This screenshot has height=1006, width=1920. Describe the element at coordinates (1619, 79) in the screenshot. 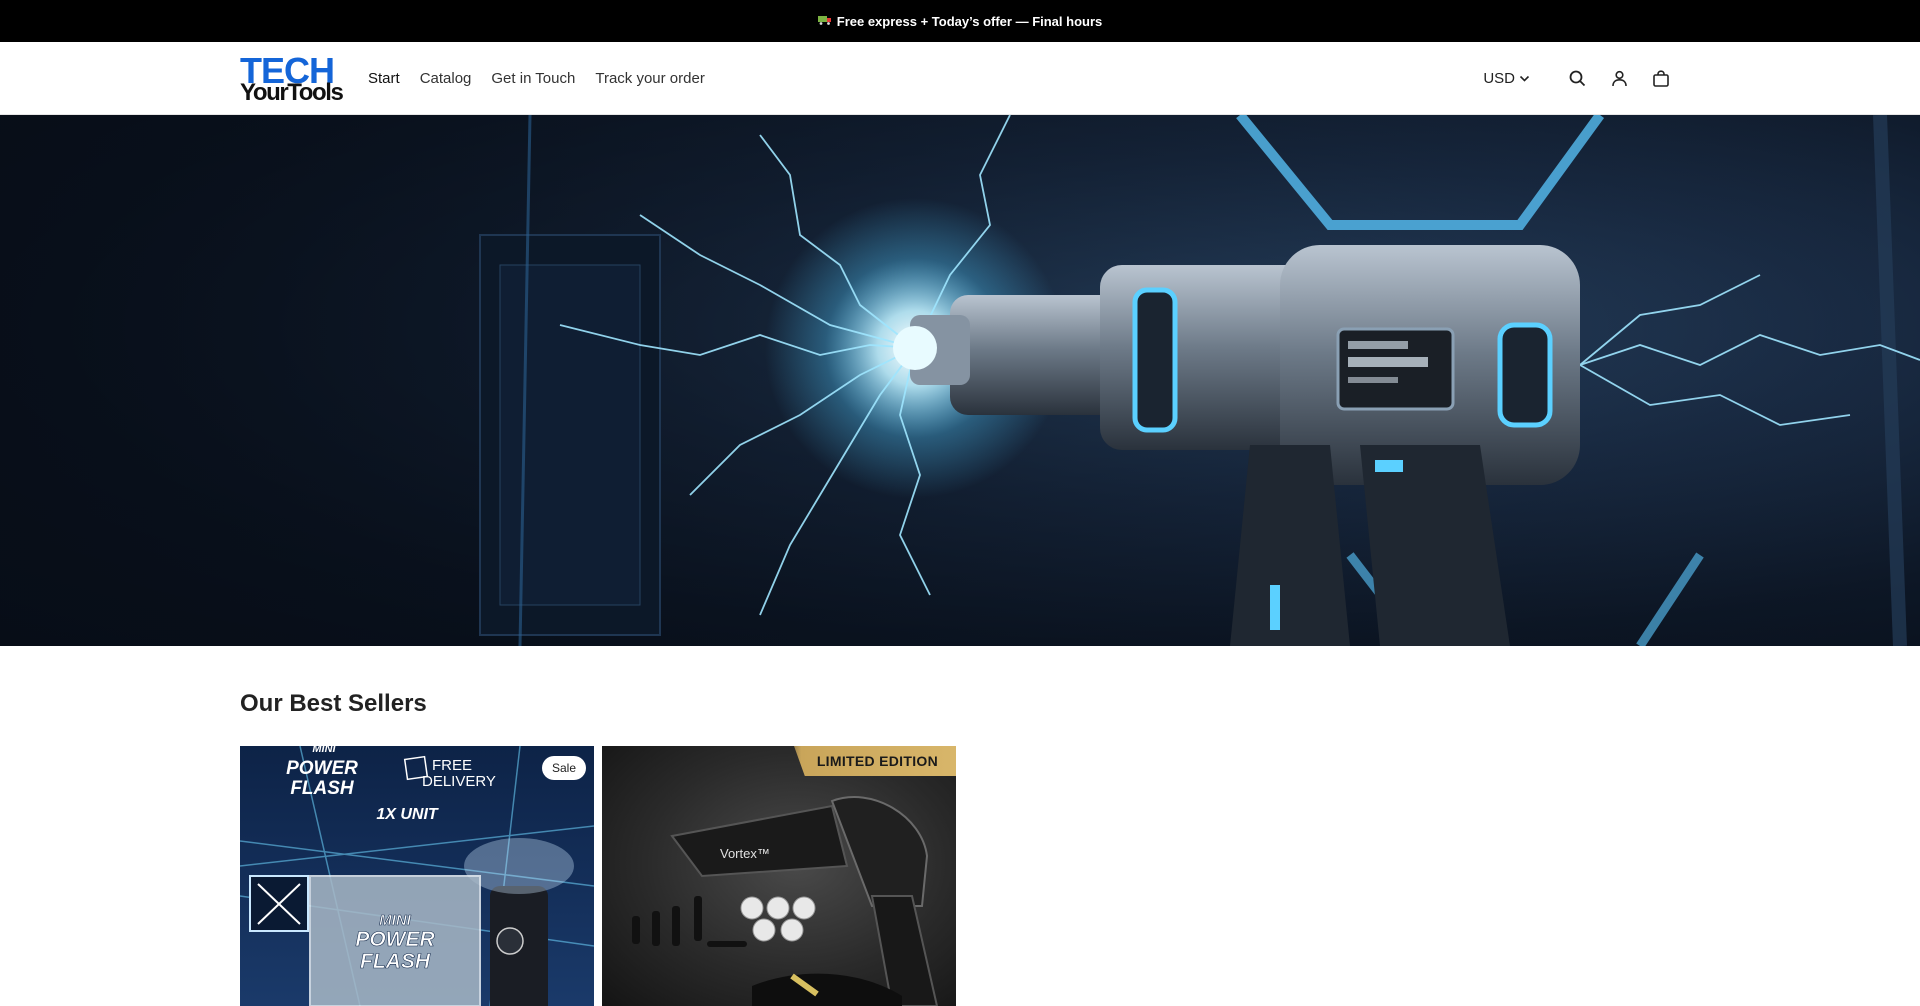

I see `account-icon` at that location.